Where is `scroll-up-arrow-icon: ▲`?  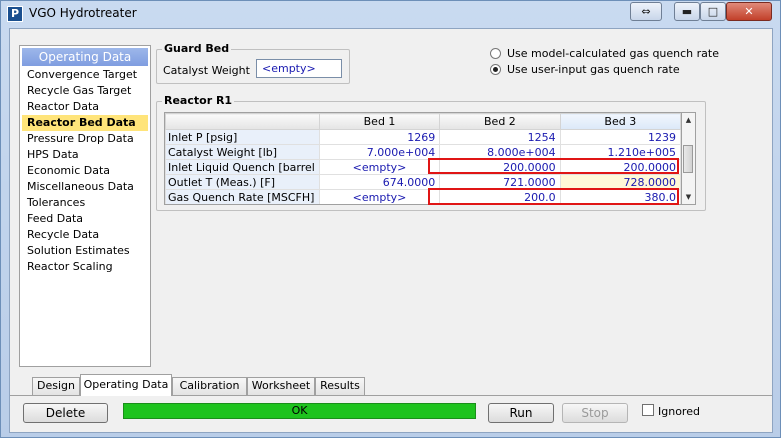 scroll-up-arrow-icon: ▲ is located at coordinates (688, 120).